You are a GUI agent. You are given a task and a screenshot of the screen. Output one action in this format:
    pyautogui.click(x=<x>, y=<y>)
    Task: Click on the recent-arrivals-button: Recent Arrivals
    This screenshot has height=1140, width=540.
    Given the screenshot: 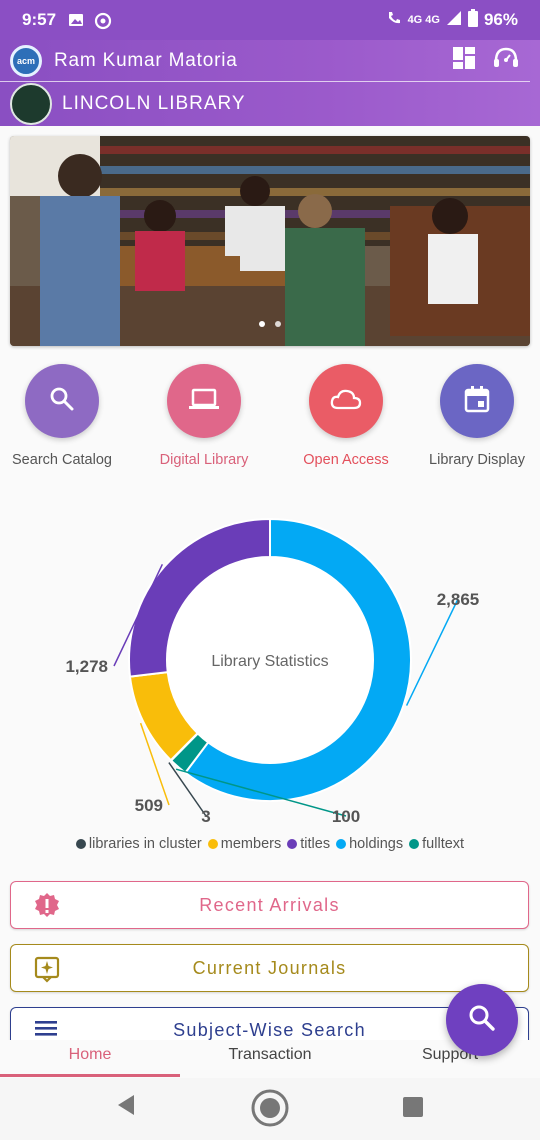 What is the action you would take?
    pyautogui.click(x=269, y=905)
    